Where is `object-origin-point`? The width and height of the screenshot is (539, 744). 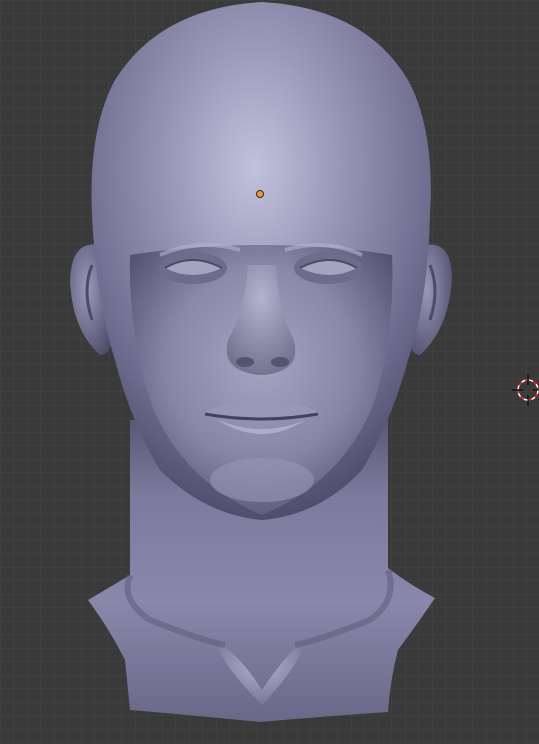 object-origin-point is located at coordinates (260, 194).